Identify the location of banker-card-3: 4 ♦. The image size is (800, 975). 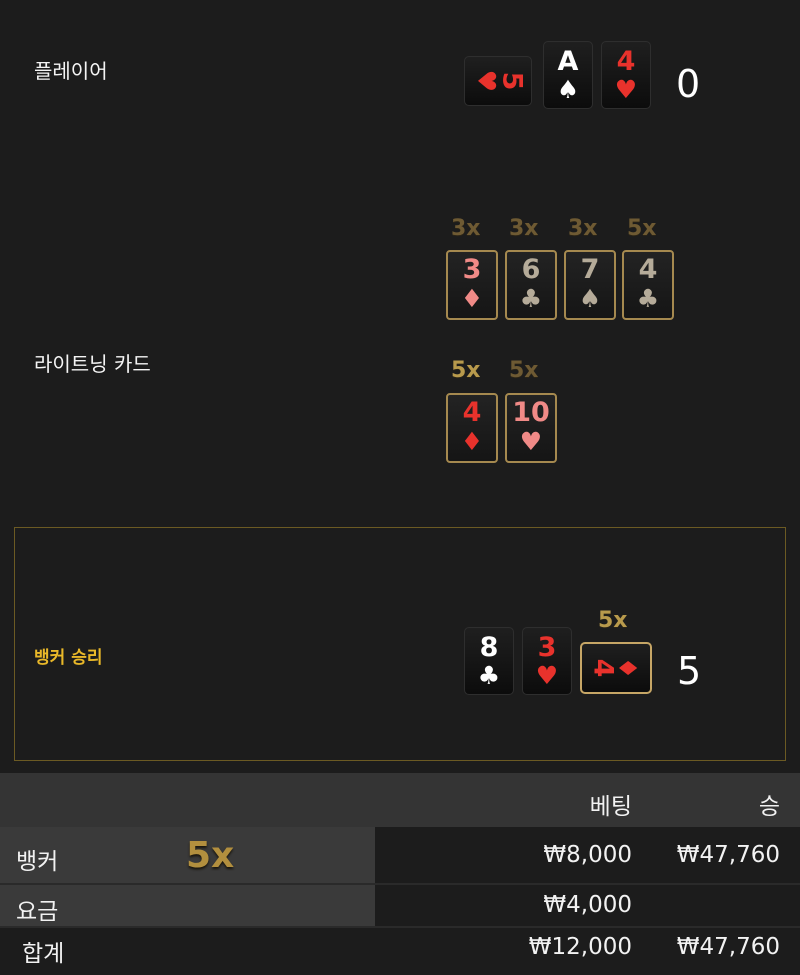
(616, 668).